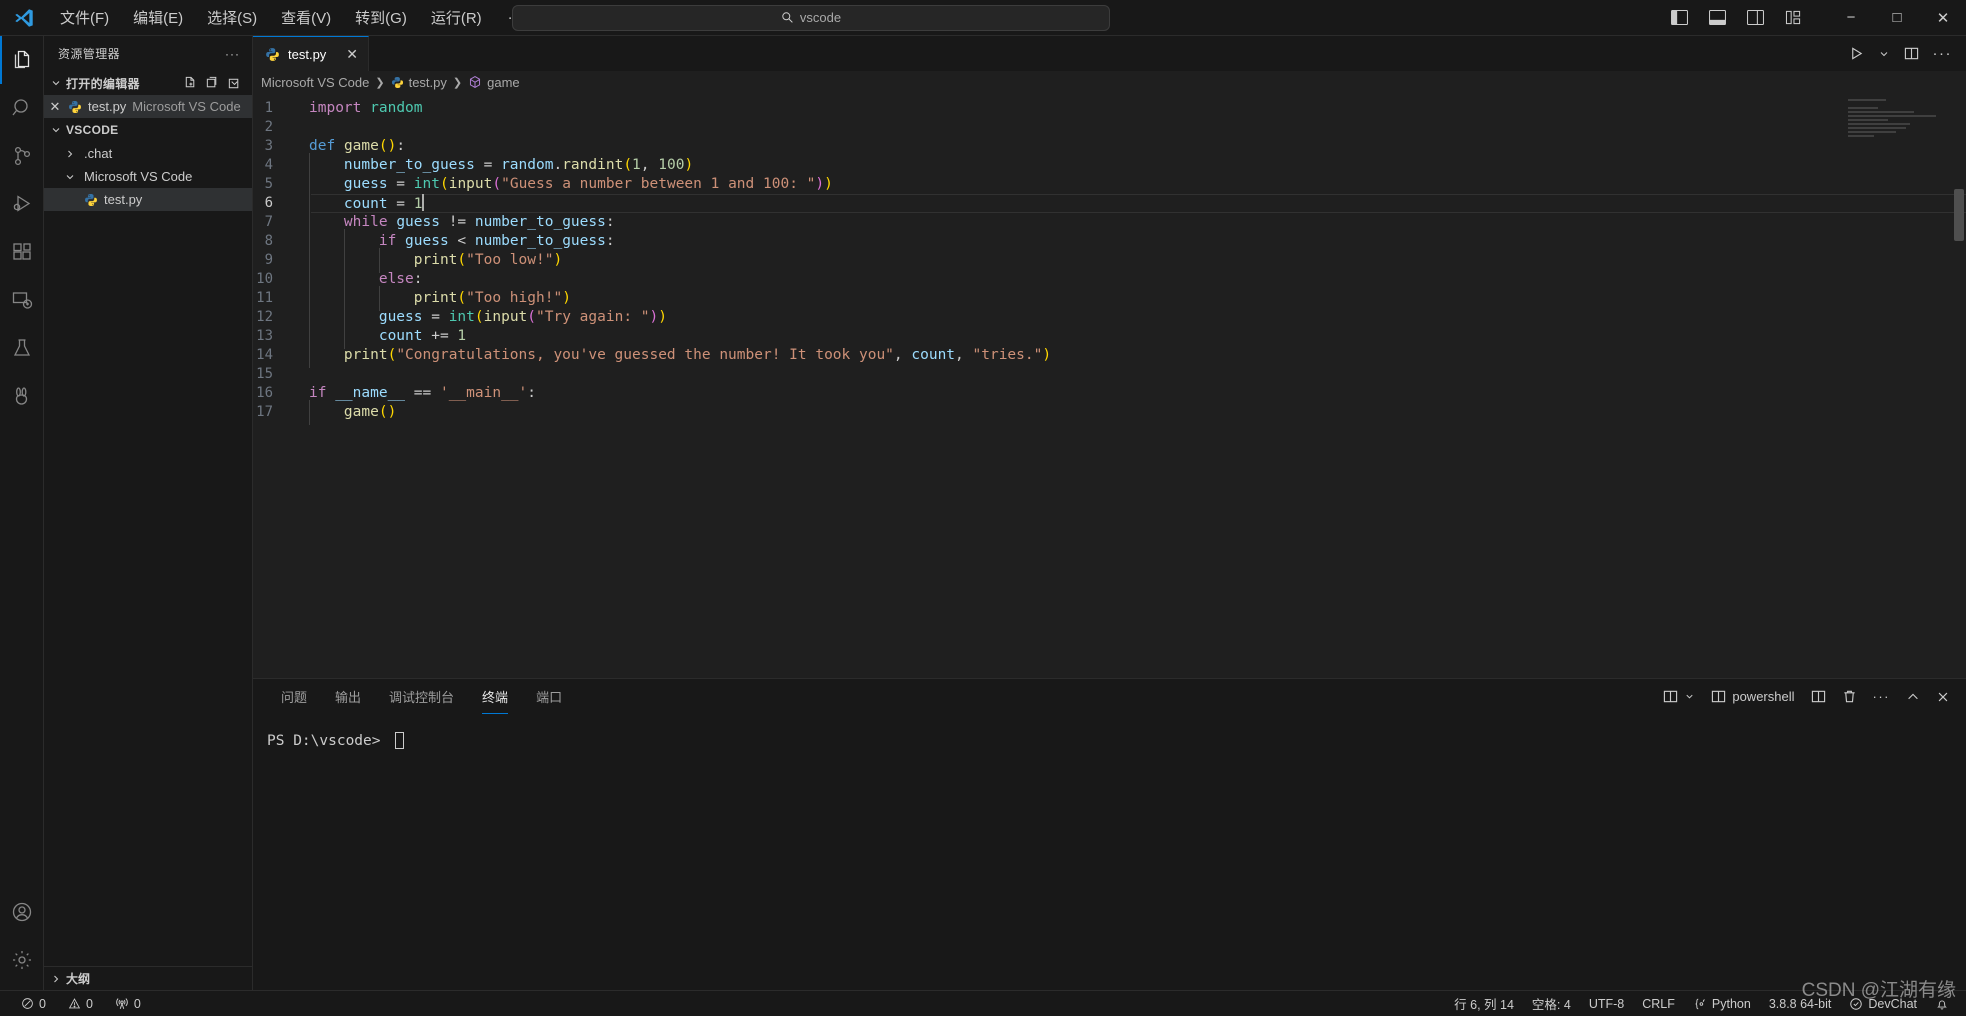 The height and width of the screenshot is (1016, 1966). I want to click on open-editors-section-header: 打开的编辑器, so click(148, 83).